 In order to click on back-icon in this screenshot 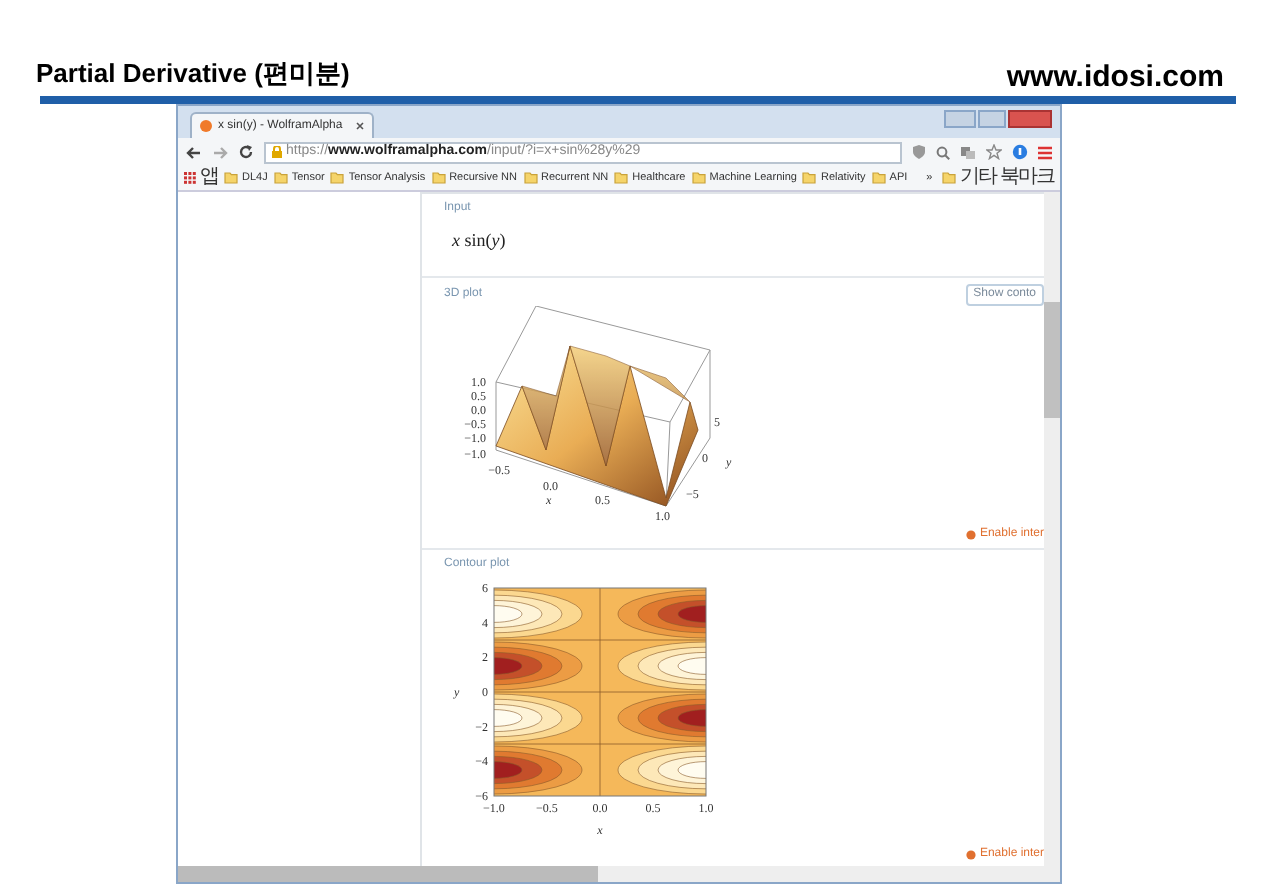, I will do `click(194, 152)`.